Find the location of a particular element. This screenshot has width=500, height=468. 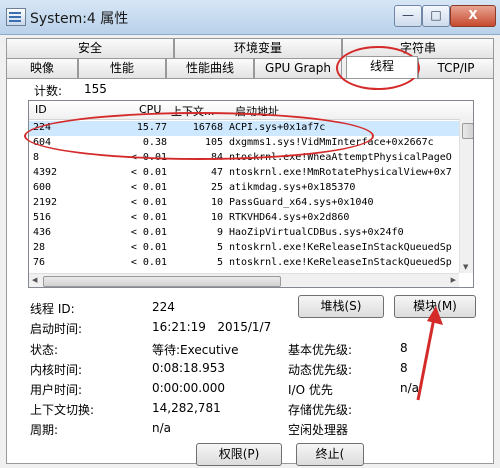

close-button: X is located at coordinates (473, 16).